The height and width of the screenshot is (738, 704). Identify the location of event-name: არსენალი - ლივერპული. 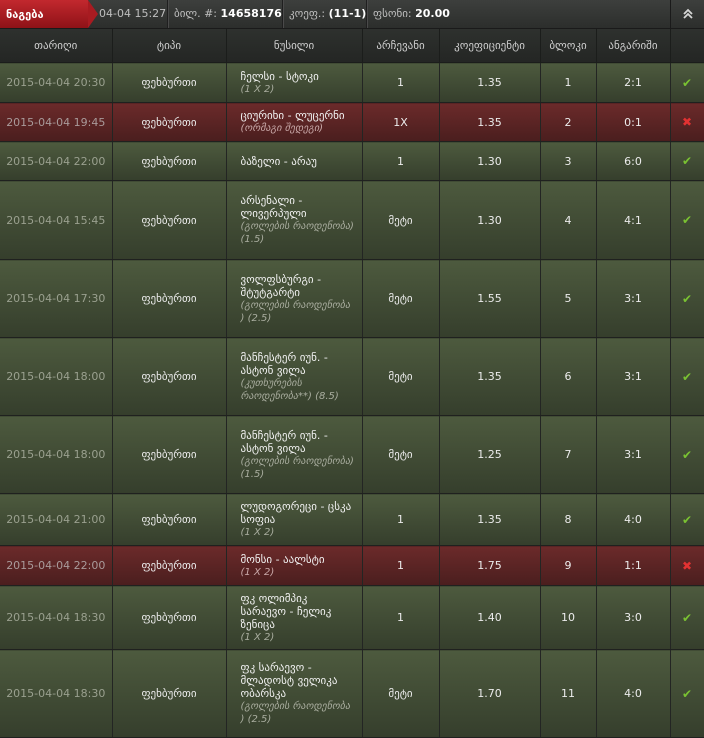
(273, 207).